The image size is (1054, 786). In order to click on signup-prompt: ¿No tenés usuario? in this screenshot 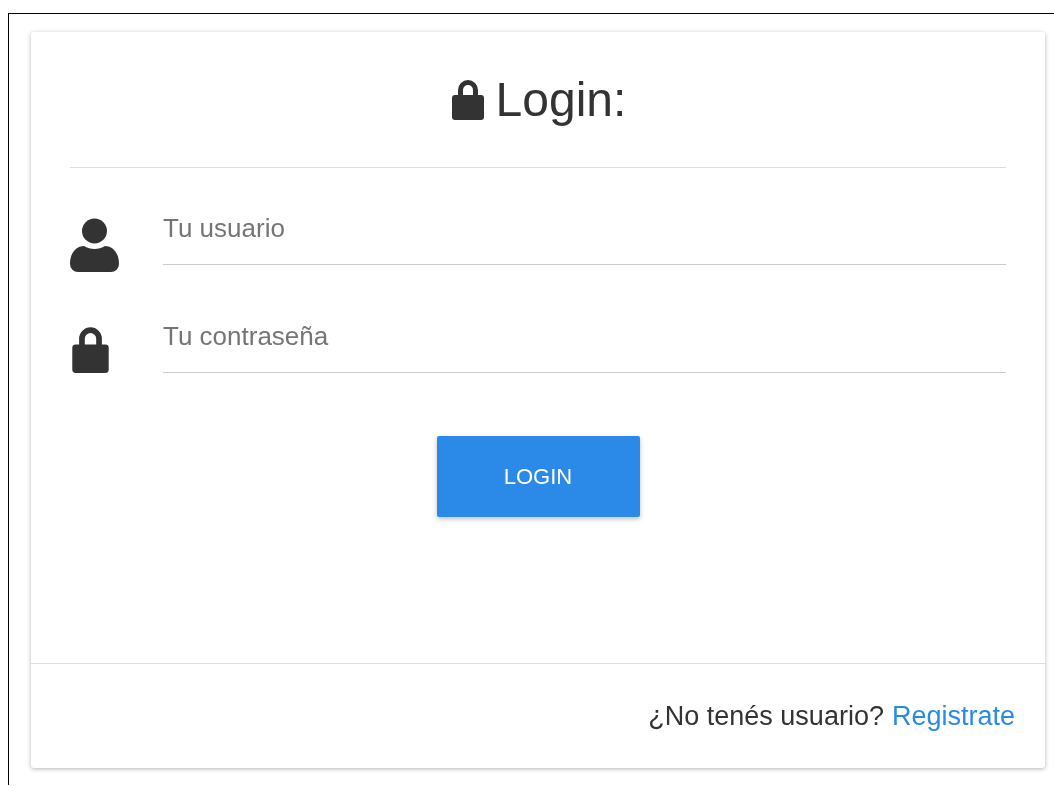, I will do `click(766, 716)`.